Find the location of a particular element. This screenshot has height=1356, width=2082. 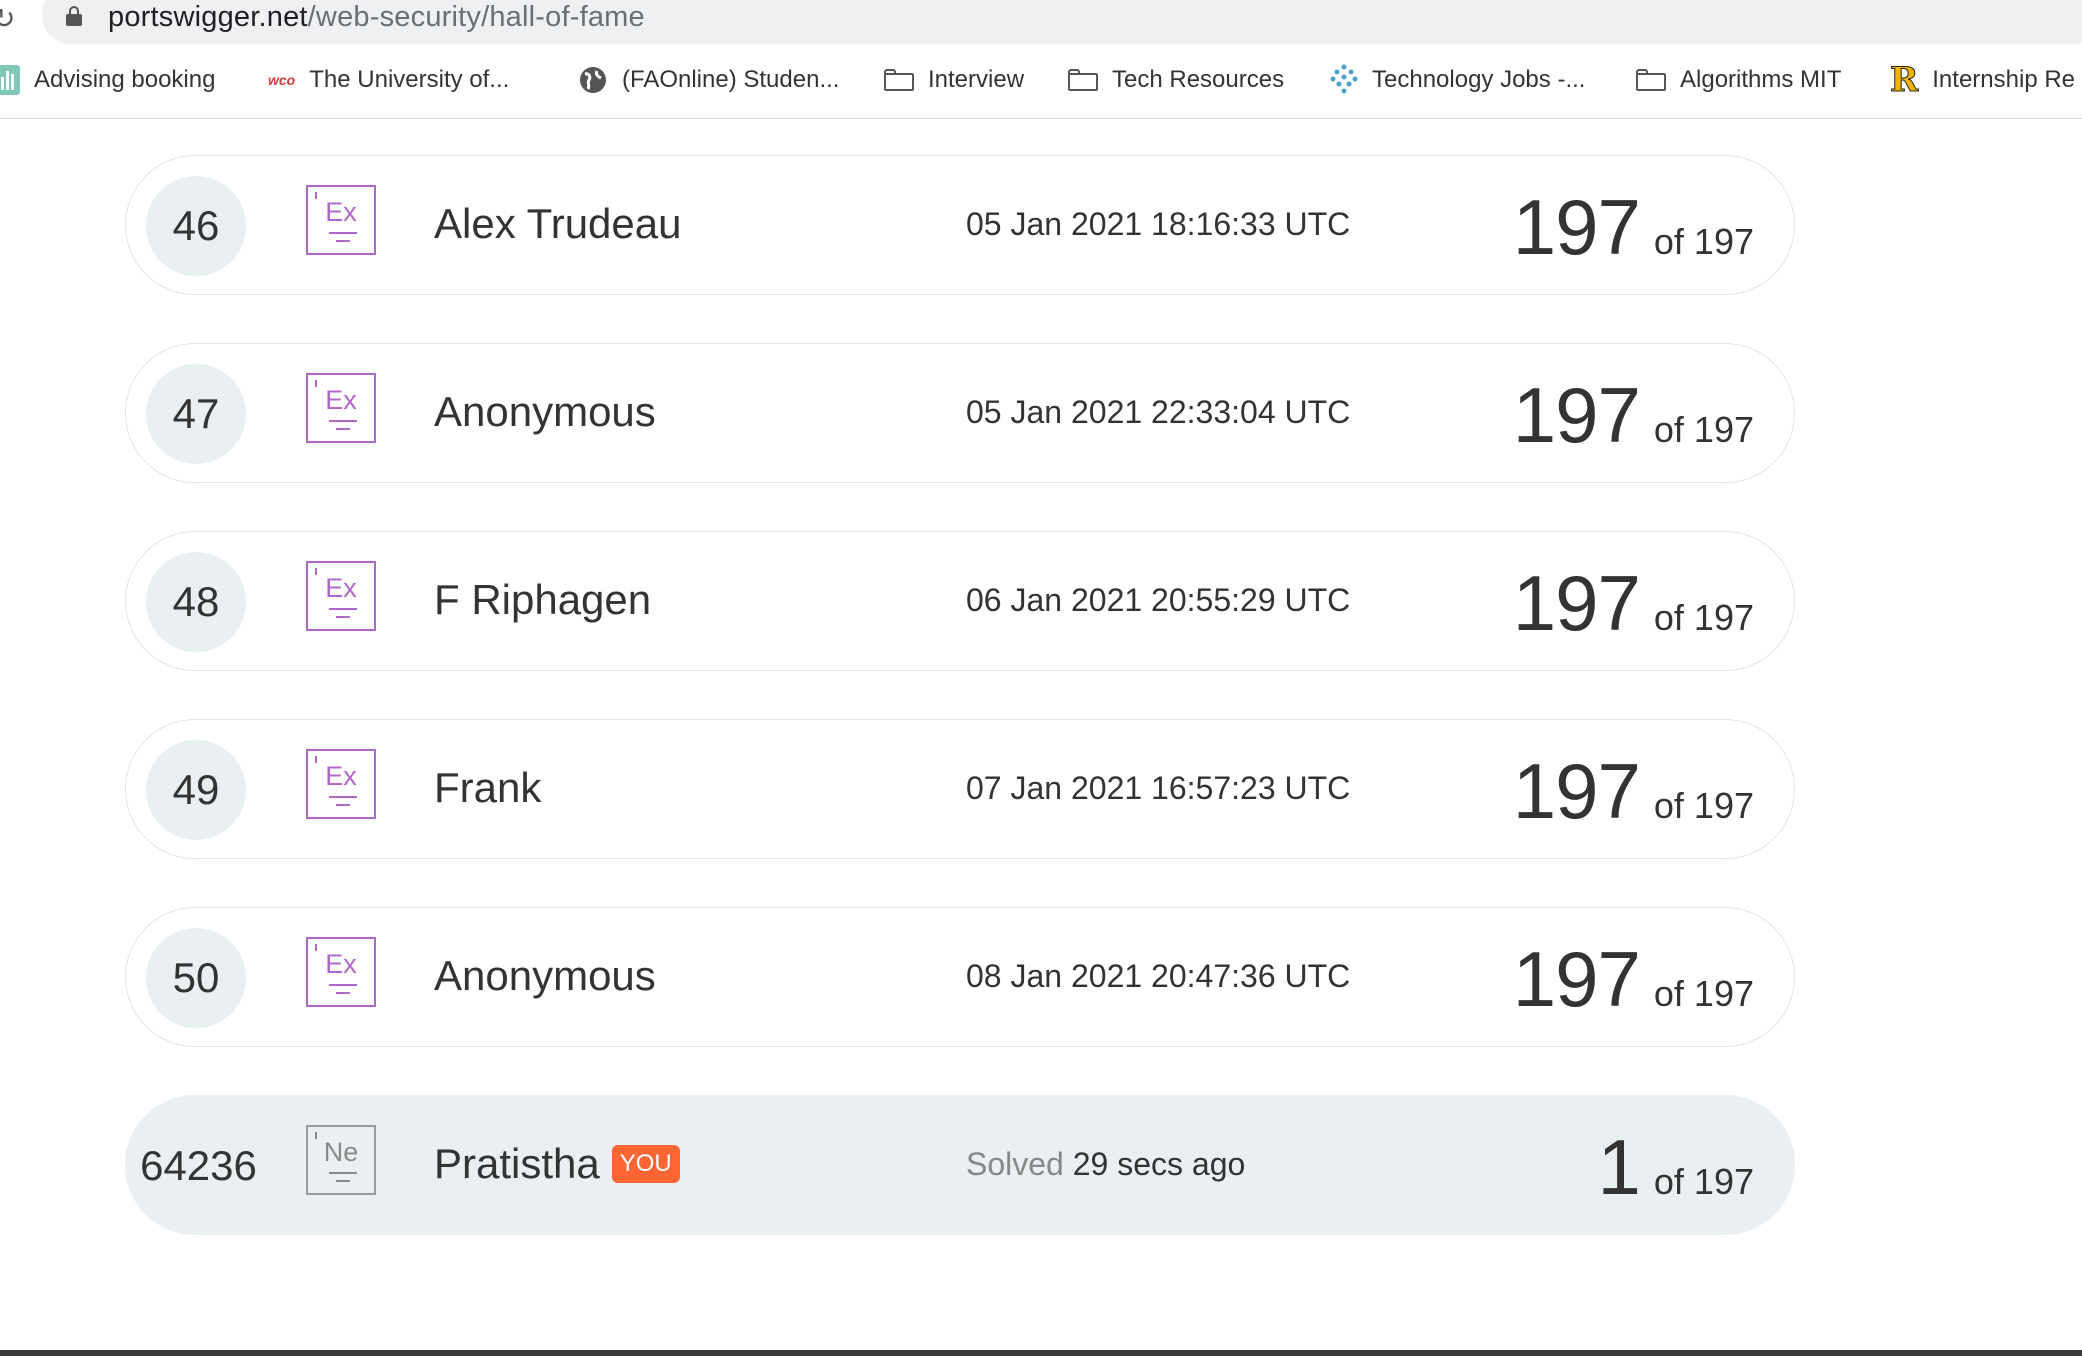

novice-badge-icon: Ne is located at coordinates (341, 1160).